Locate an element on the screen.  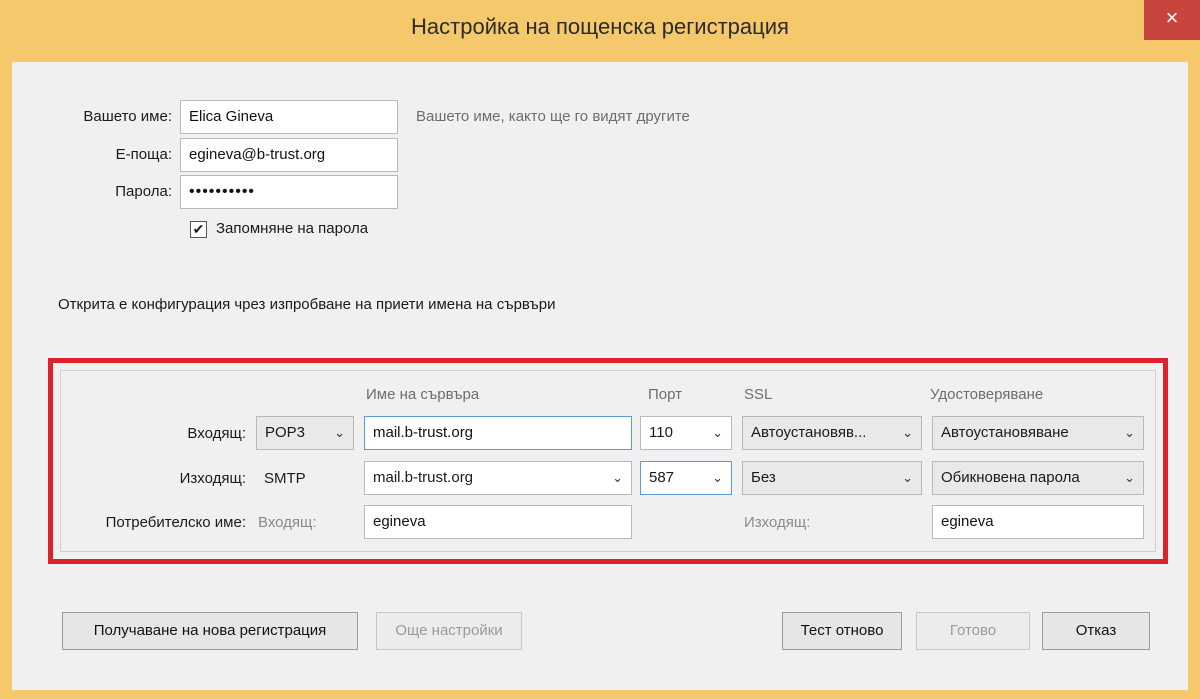
cancel-button: Отказ is located at coordinates (1096, 631).